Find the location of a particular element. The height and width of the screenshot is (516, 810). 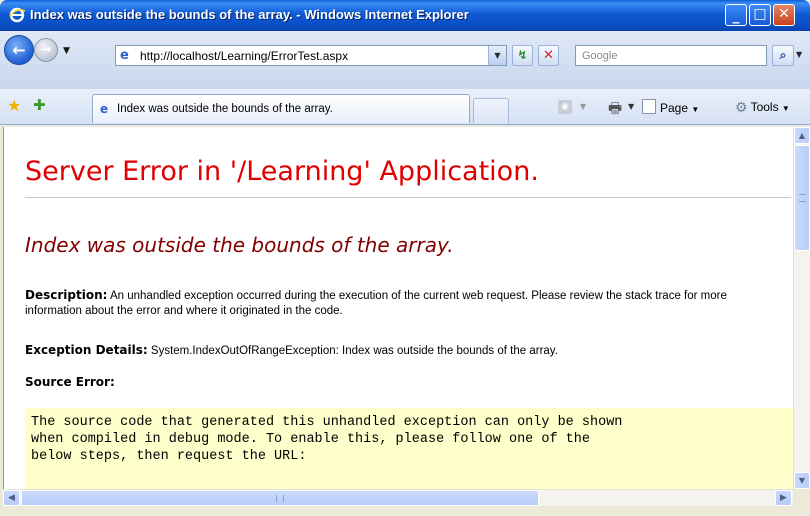

minimize-button: _ is located at coordinates (736, 15).